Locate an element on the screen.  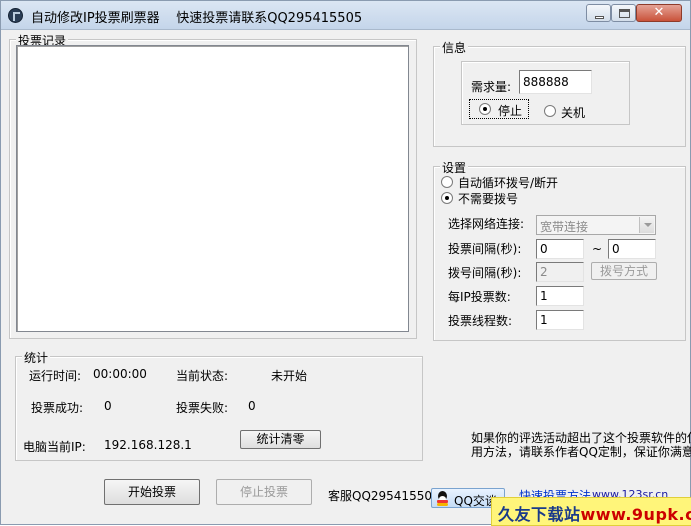
auto-dial-radio is located at coordinates (447, 182).